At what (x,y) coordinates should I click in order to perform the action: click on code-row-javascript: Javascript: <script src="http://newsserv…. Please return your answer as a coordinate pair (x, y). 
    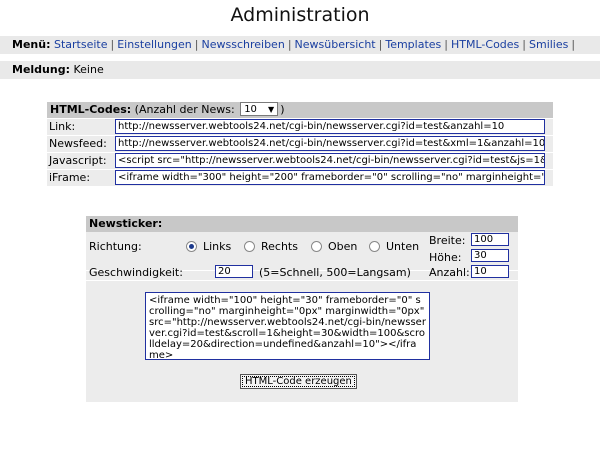
    Looking at the image, I should click on (300, 161).